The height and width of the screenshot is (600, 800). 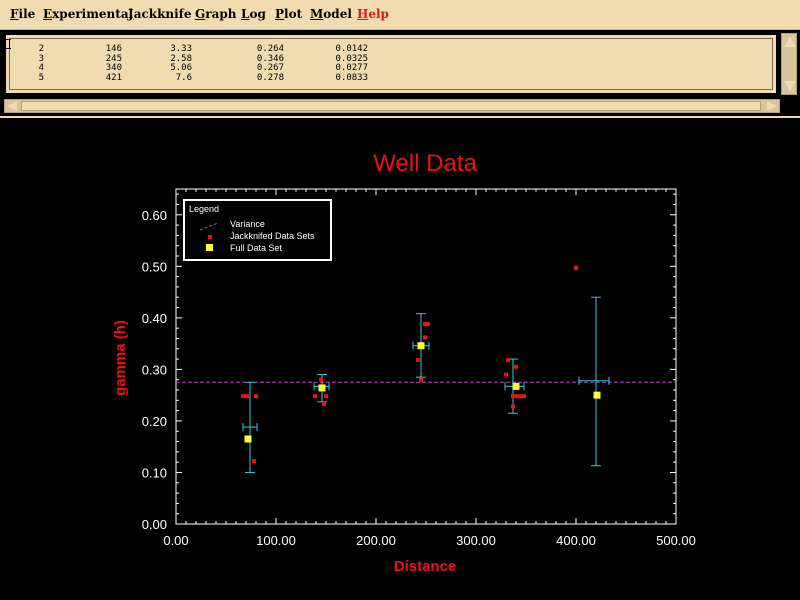 I want to click on menu-graph: Graph, so click(x=215, y=14).